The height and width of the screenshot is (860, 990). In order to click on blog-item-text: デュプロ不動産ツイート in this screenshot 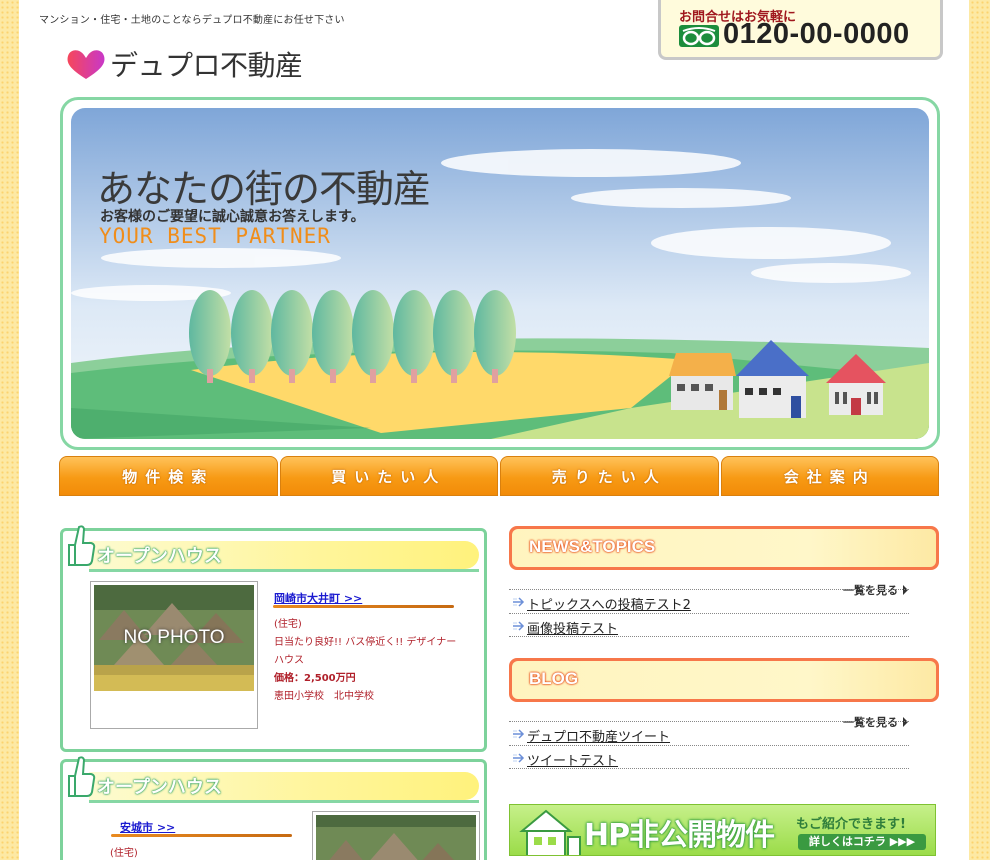, I will do `click(598, 735)`.